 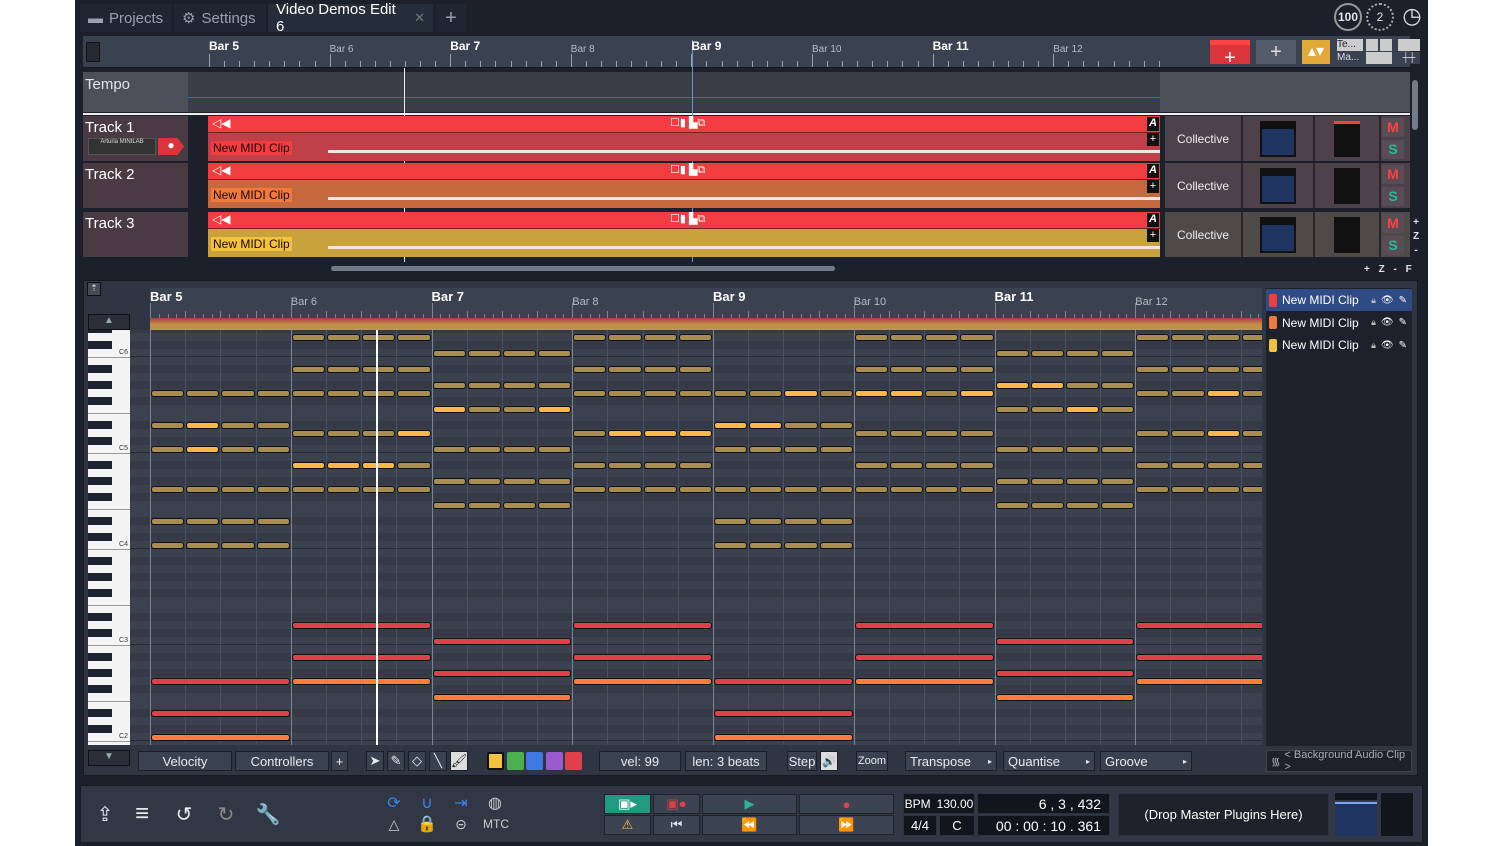 I want to click on midi-icon: ◍, so click(x=495, y=803).